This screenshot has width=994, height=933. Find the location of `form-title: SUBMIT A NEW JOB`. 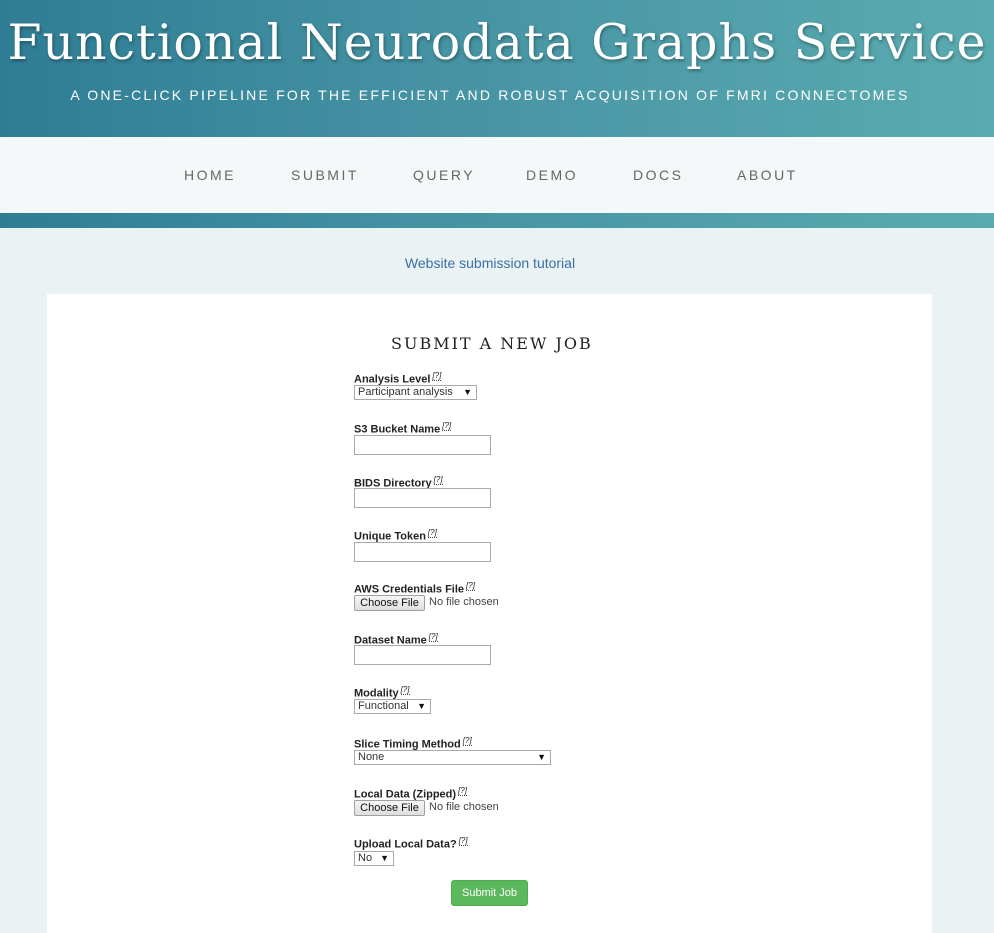

form-title: SUBMIT A NEW JOB is located at coordinates (492, 343).